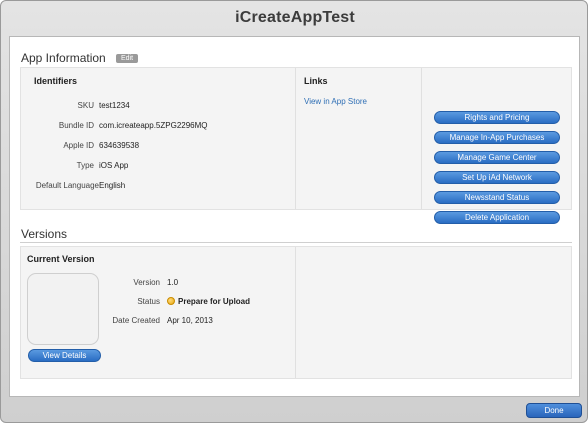 The height and width of the screenshot is (423, 588). I want to click on versions-heading: Versions, so click(44, 234).